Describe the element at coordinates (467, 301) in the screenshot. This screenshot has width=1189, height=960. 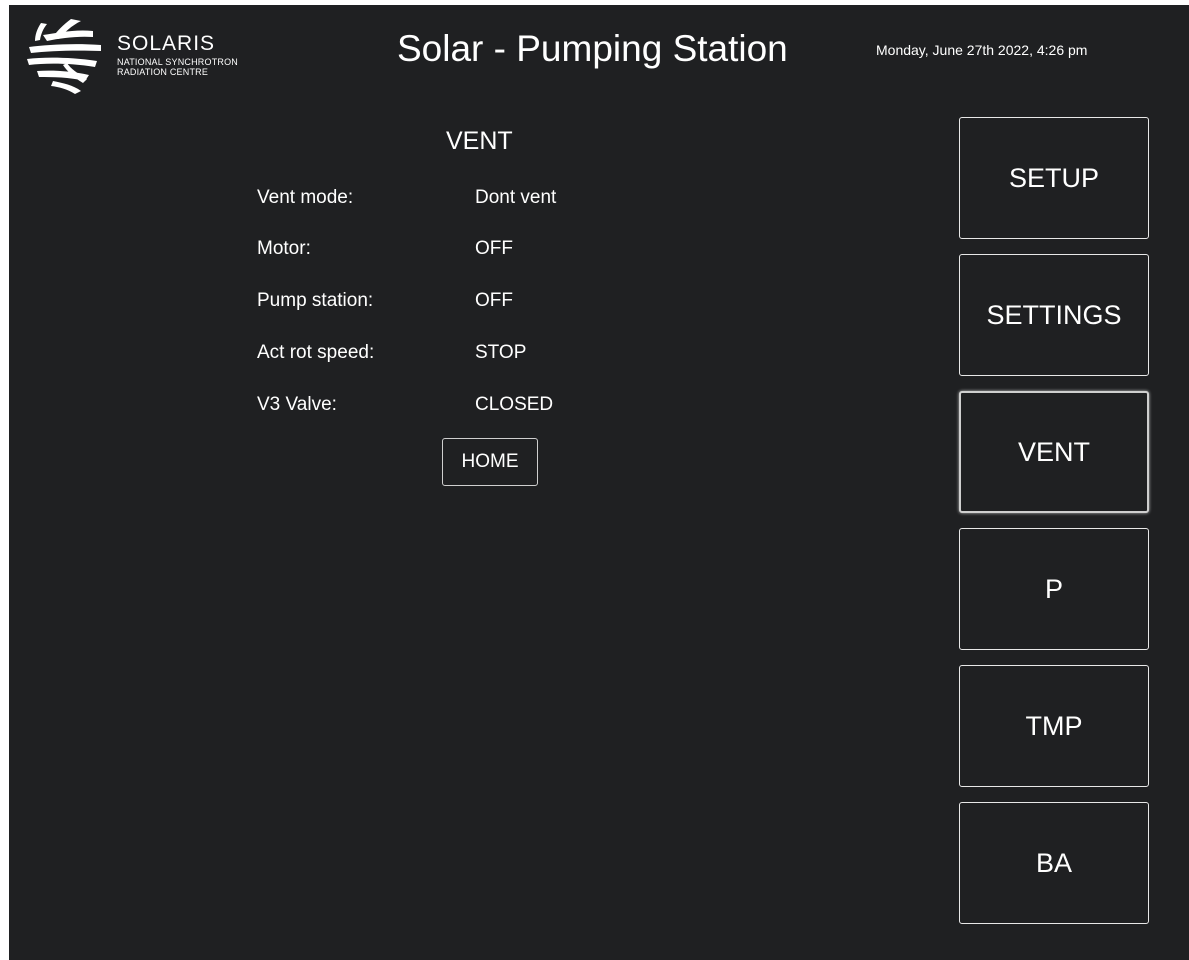
I see `status-row-pump-station: Pump station: OFF` at that location.